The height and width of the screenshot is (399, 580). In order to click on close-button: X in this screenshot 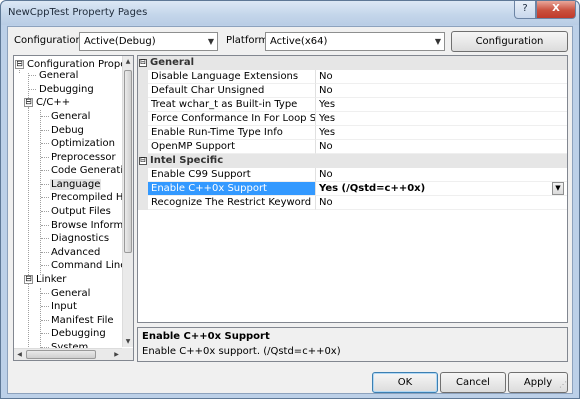, I will do `click(556, 10)`.